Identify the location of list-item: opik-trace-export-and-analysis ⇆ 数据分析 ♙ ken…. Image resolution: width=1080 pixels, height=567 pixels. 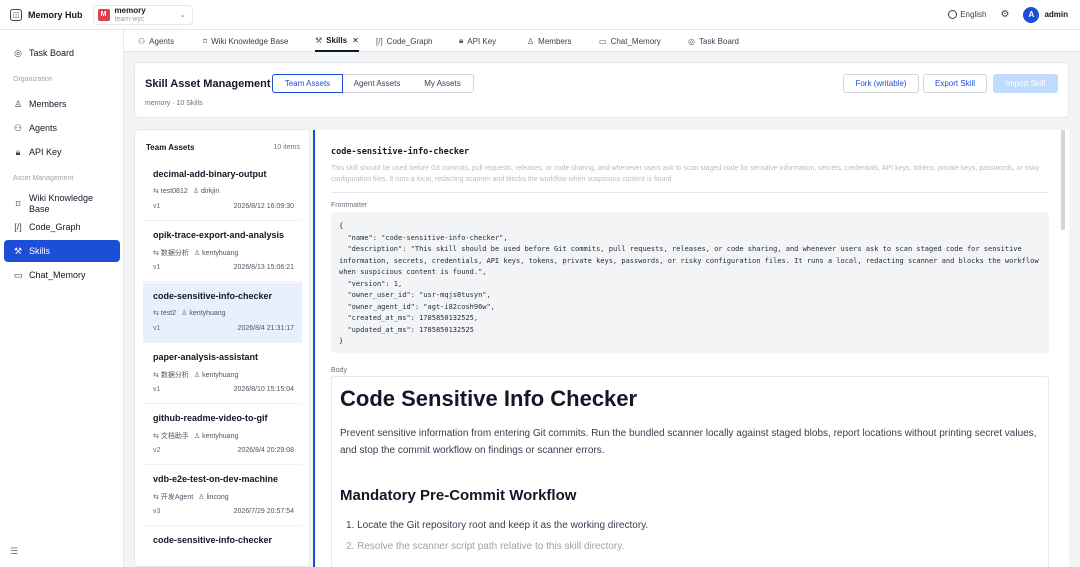
(222, 252).